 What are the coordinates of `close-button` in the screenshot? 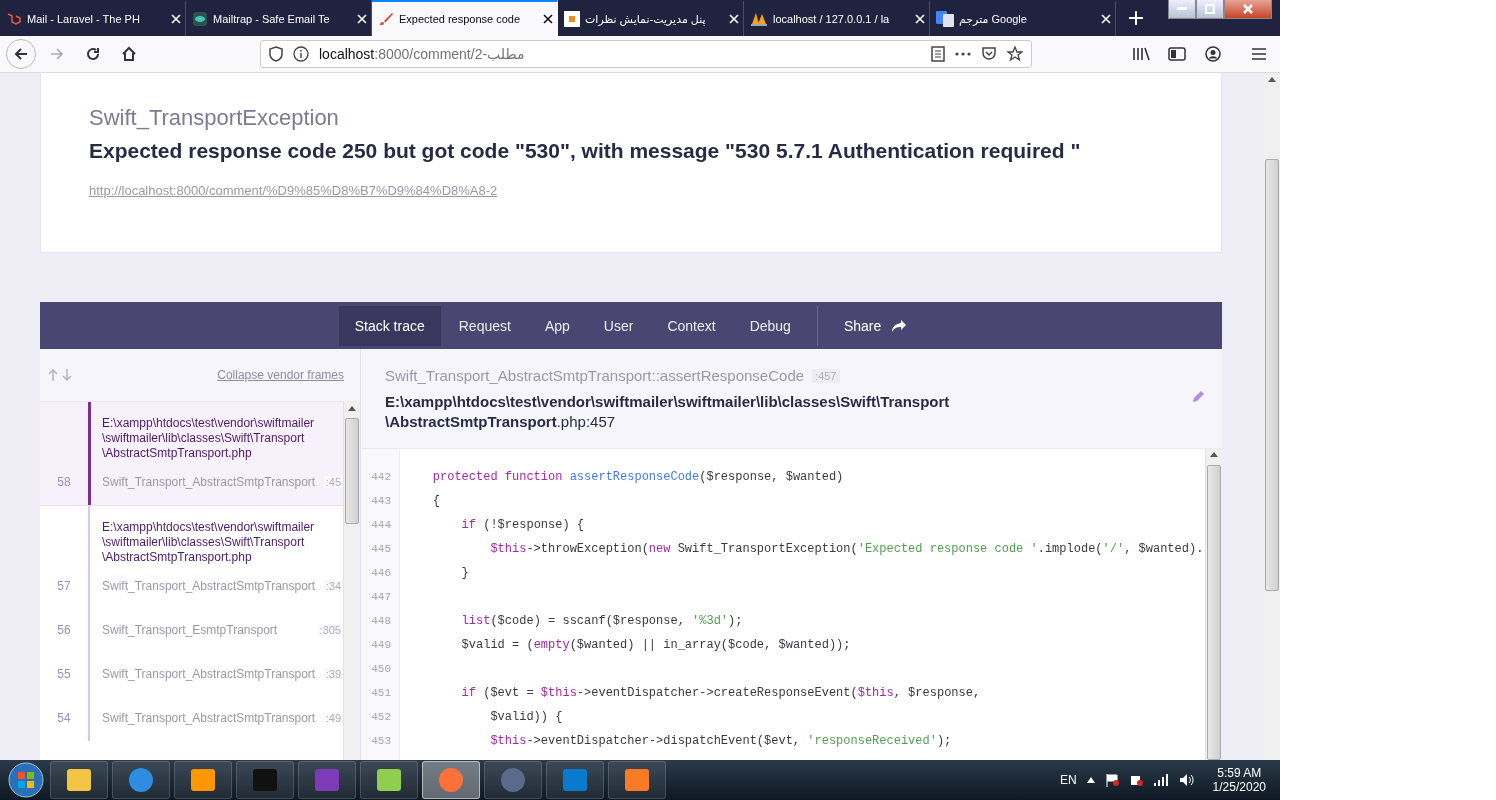 It's located at (1248, 9).